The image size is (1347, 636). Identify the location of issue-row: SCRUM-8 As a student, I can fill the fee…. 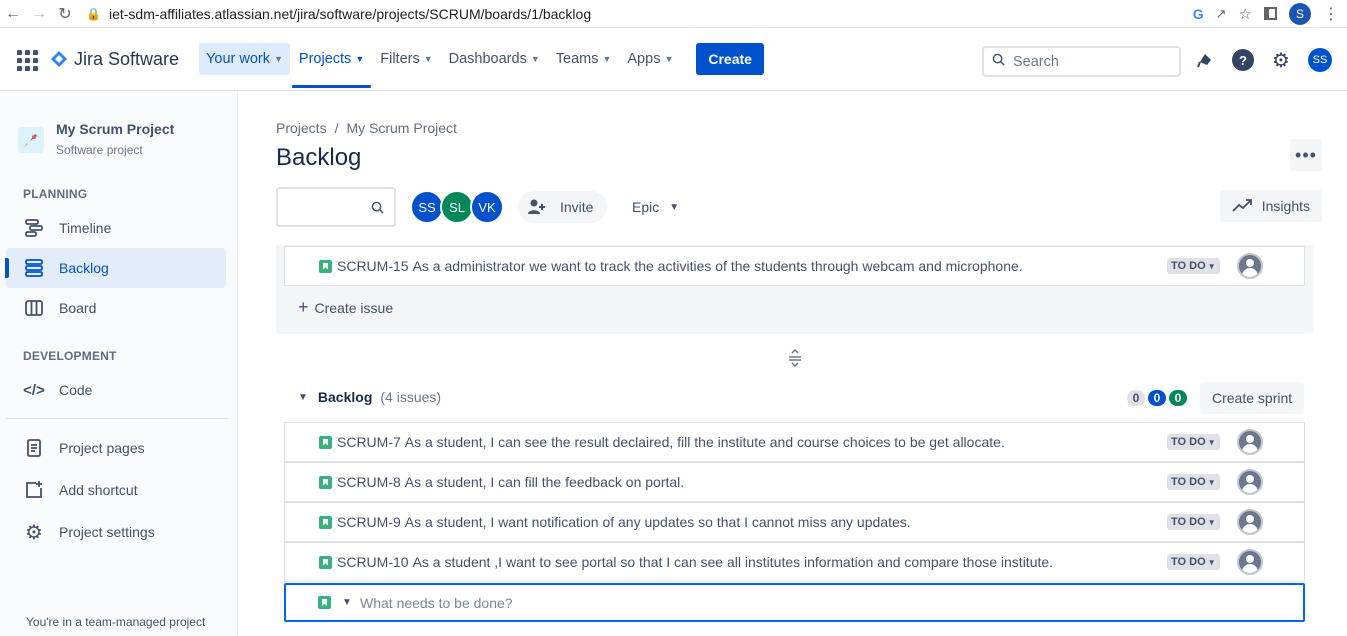
(794, 482).